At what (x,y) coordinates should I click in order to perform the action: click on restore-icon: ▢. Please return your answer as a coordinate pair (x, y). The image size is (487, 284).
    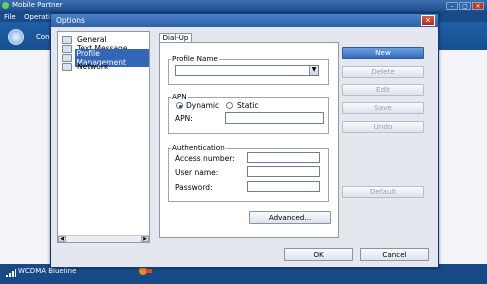
    Looking at the image, I should click on (465, 6).